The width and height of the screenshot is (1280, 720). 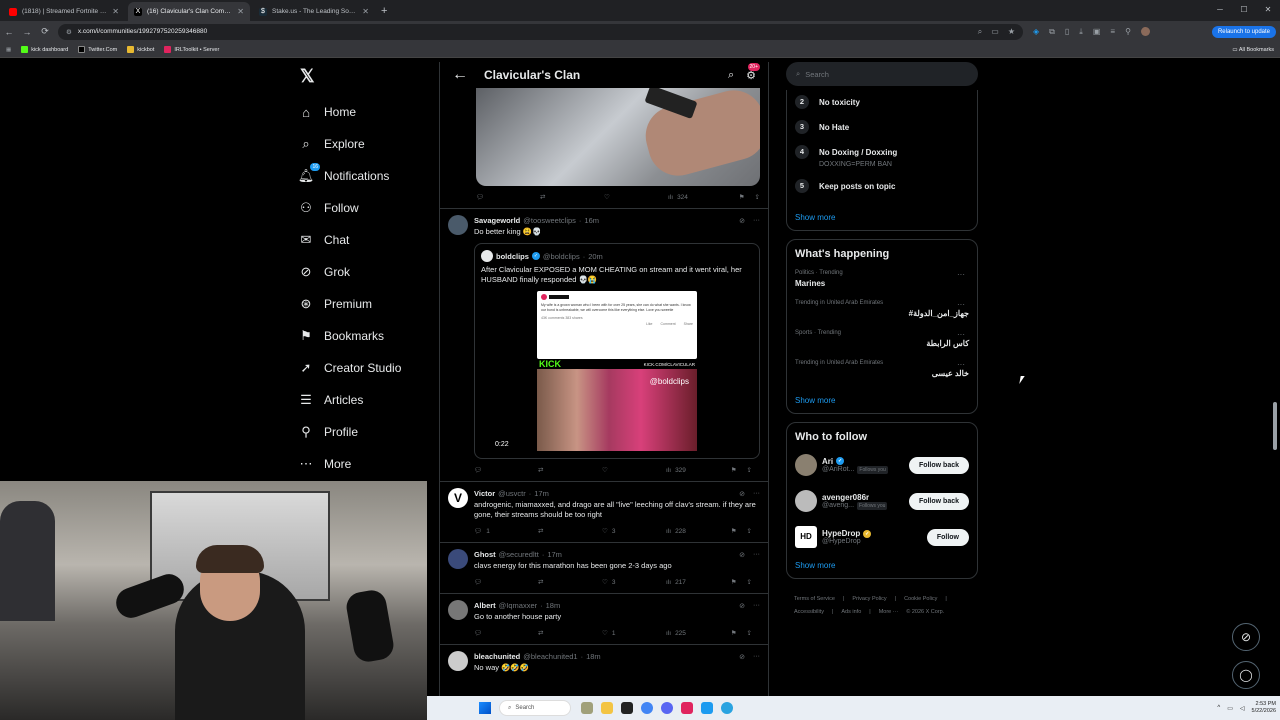 I want to click on taskbar-search: ⌕ Search, so click(x=535, y=708).